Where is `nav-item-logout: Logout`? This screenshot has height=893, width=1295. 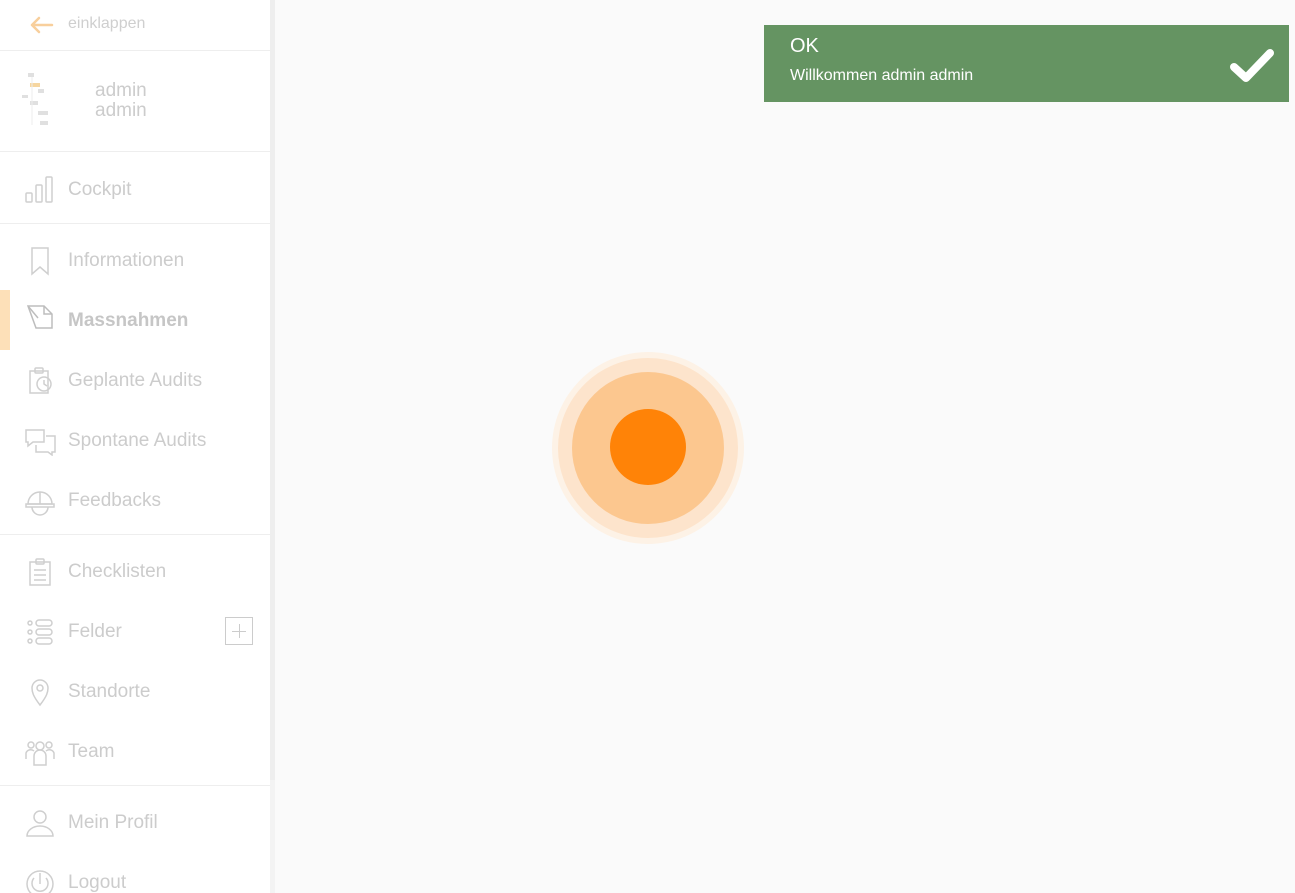
nav-item-logout: Logout is located at coordinates (135, 873).